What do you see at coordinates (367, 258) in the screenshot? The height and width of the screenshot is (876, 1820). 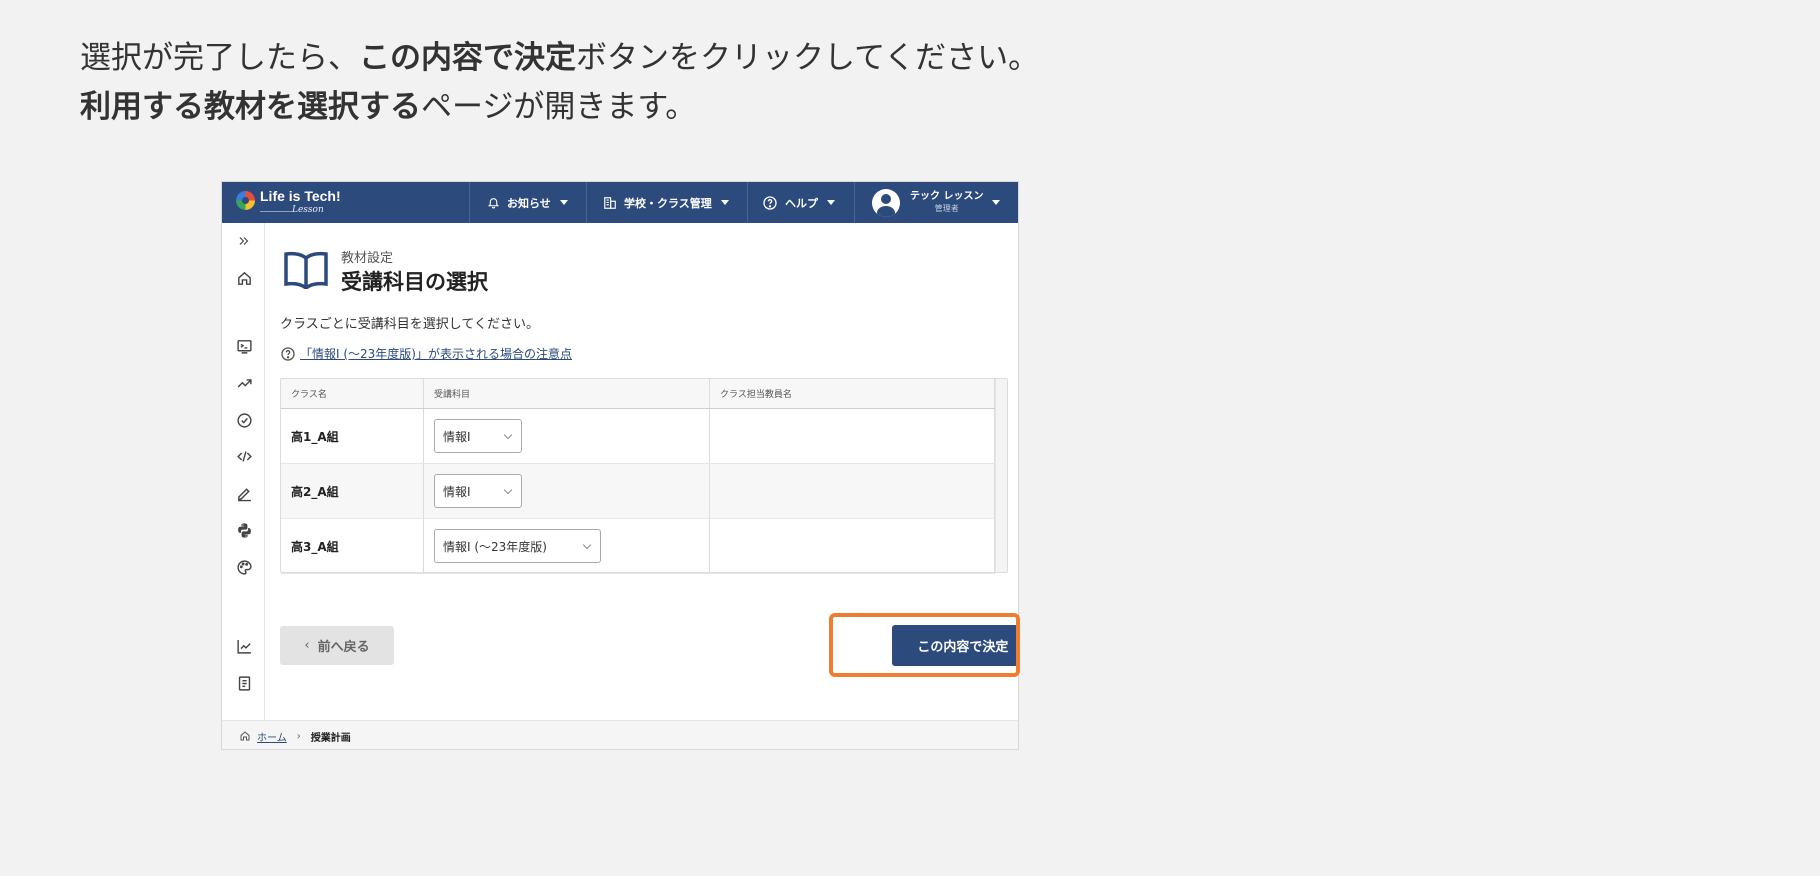 I see `page-subtitle: 教材設定` at bounding box center [367, 258].